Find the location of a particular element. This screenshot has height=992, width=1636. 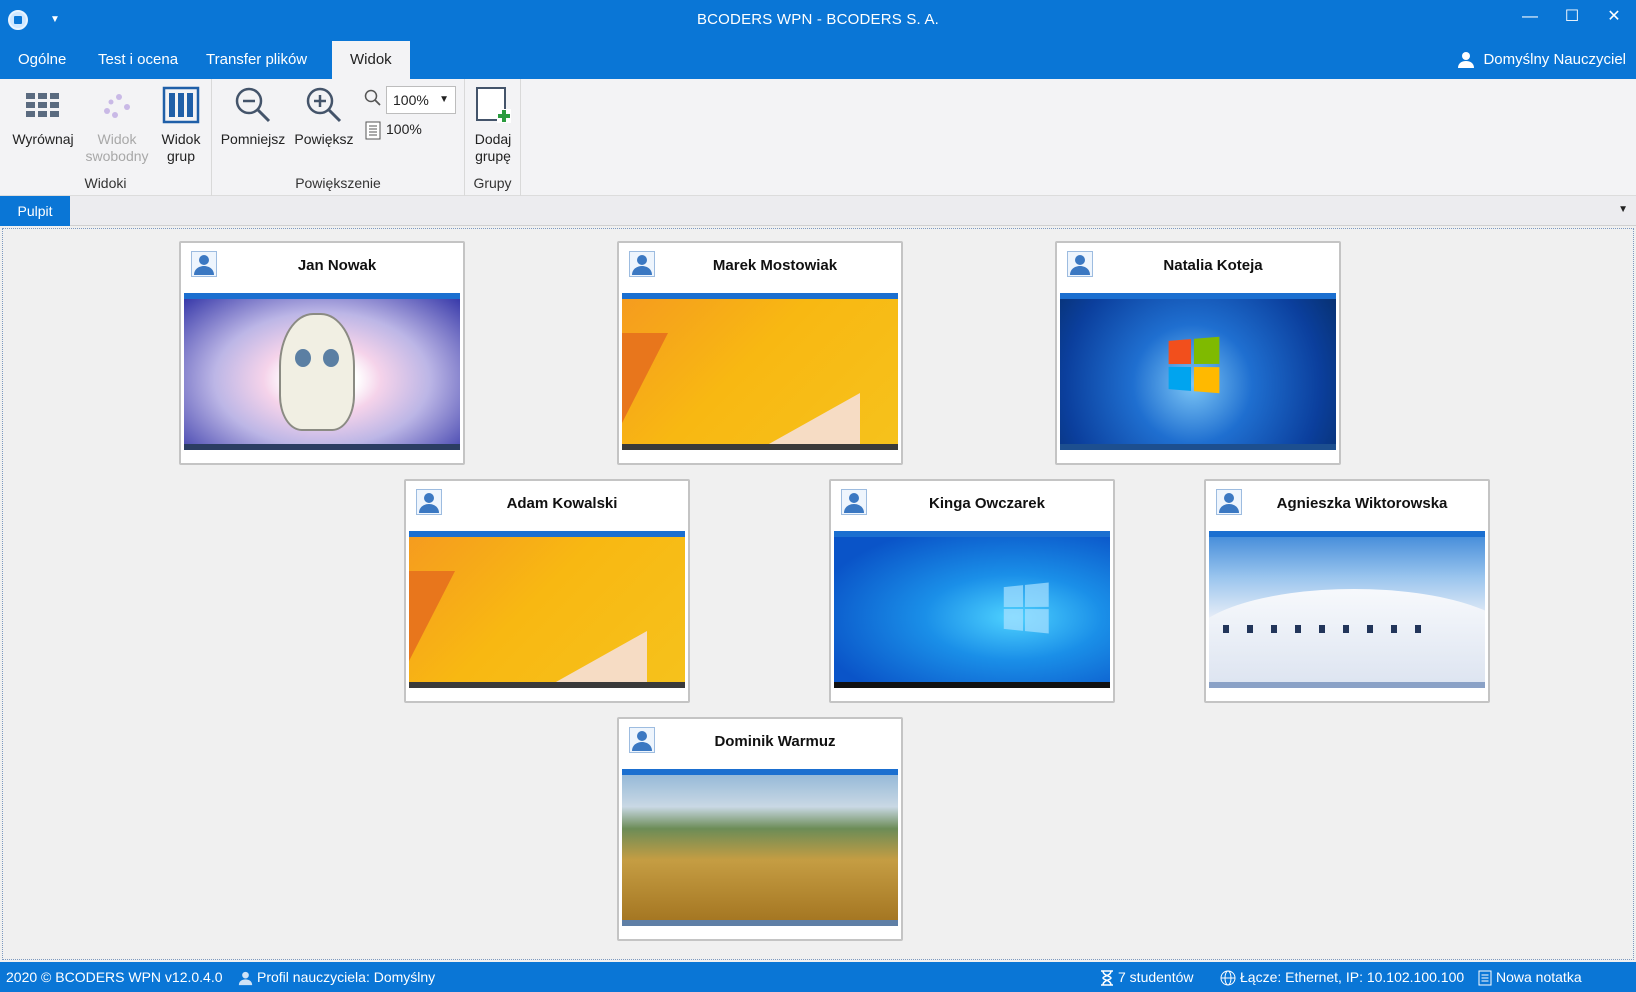

add-group-label-2: grupę is located at coordinates (493, 156).